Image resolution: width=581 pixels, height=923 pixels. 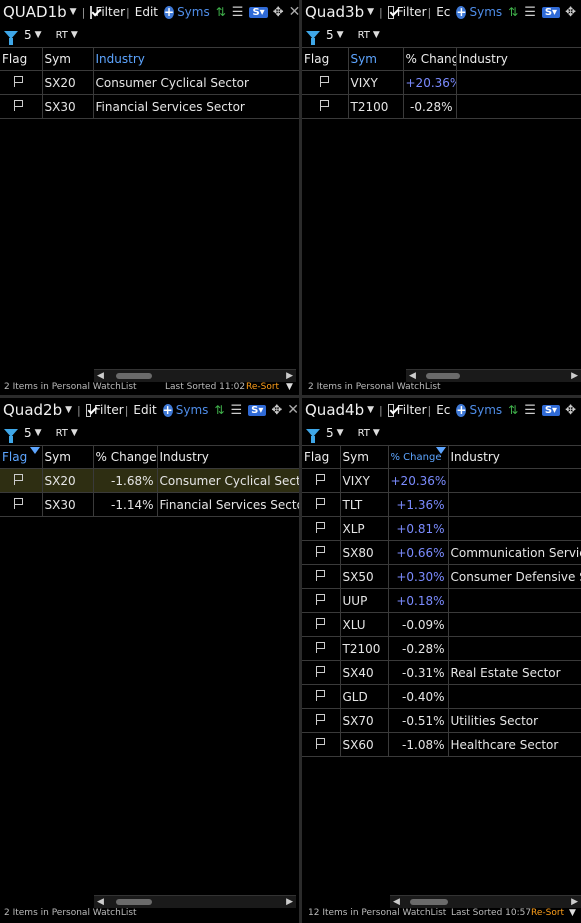 What do you see at coordinates (441, 528) in the screenshot?
I see `table-row: XLP +0.81%` at bounding box center [441, 528].